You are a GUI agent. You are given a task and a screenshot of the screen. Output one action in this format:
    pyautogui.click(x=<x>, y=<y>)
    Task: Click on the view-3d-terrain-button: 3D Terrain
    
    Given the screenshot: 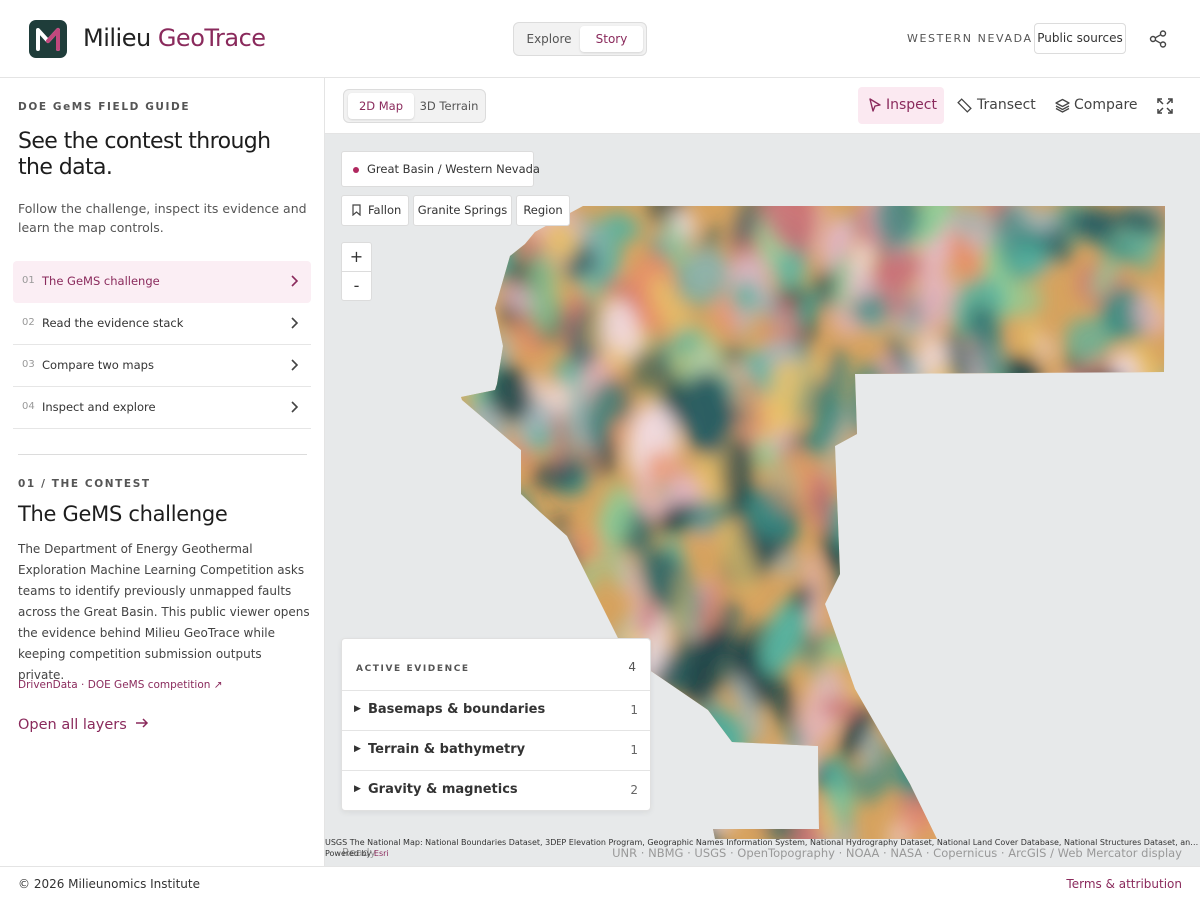 What is the action you would take?
    pyautogui.click(x=449, y=106)
    